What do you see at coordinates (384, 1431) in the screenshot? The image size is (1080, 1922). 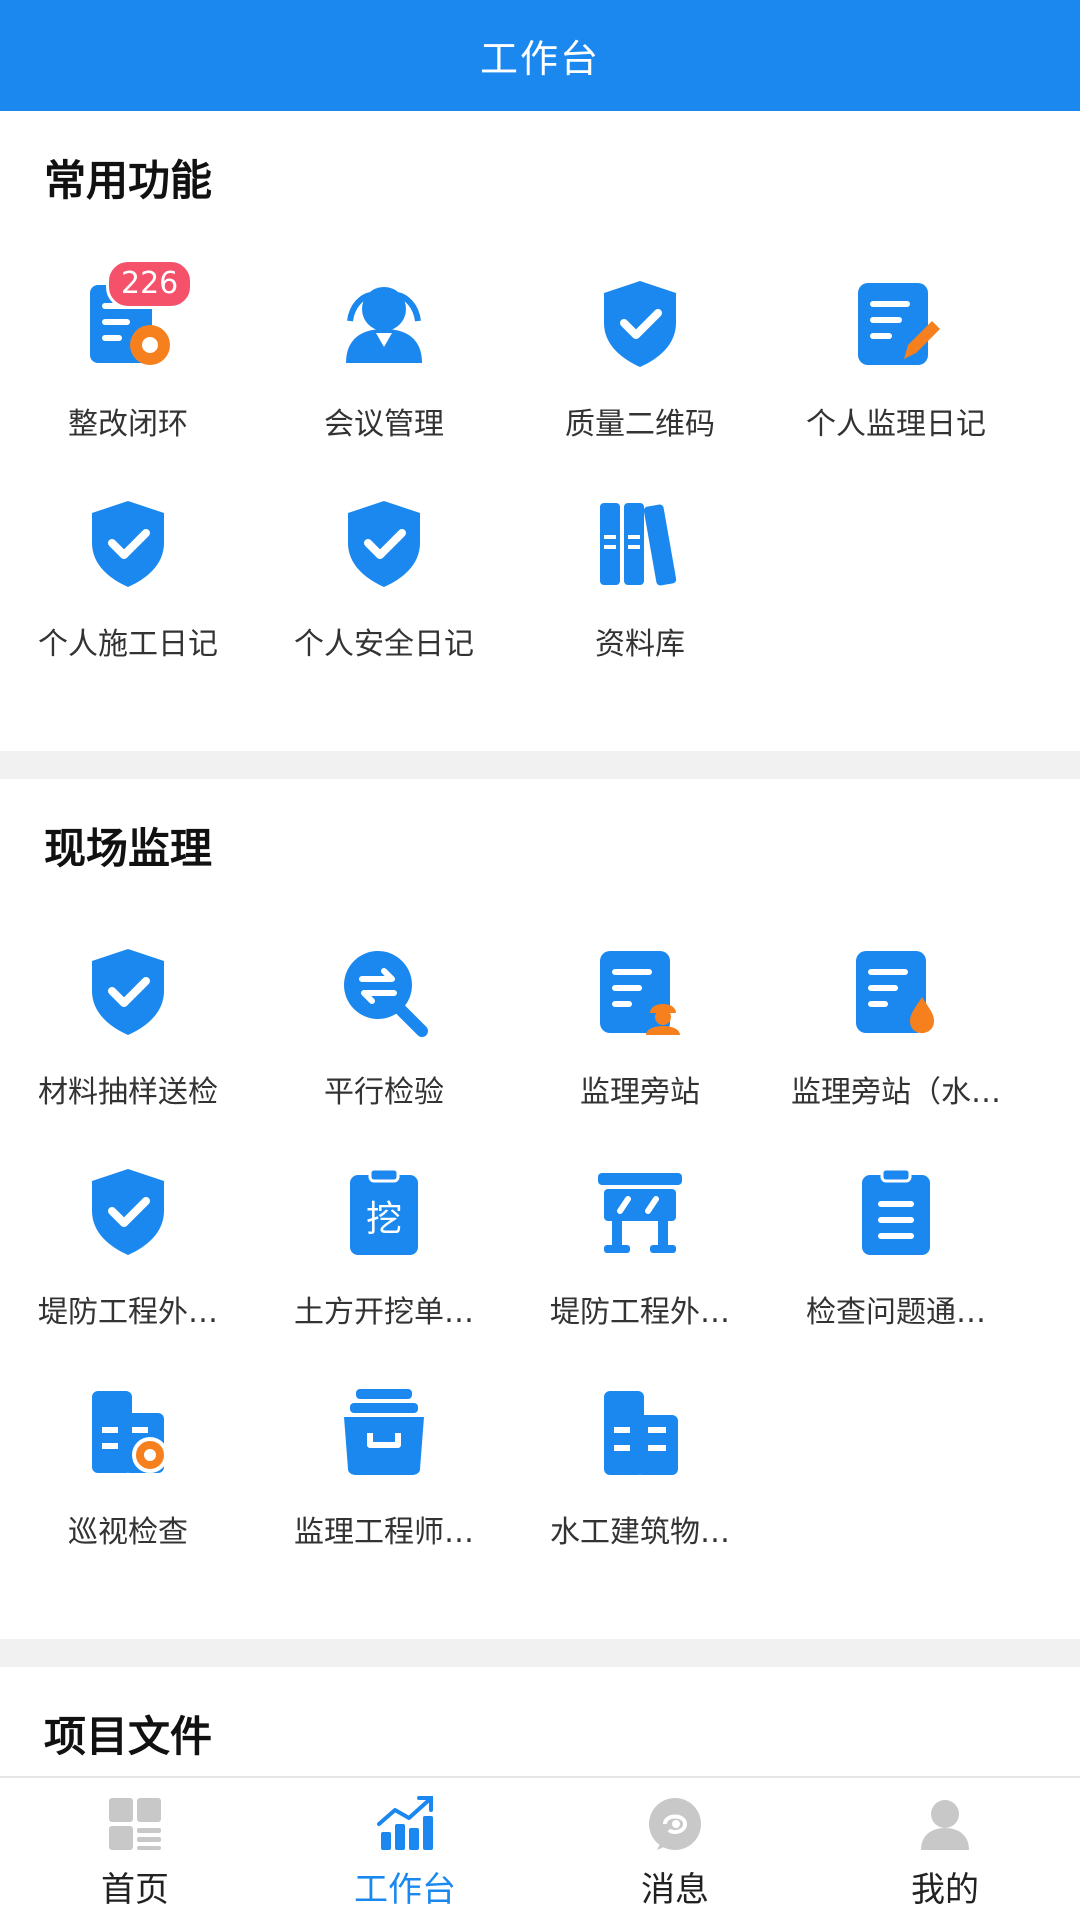 I see `archive-box-icon` at bounding box center [384, 1431].